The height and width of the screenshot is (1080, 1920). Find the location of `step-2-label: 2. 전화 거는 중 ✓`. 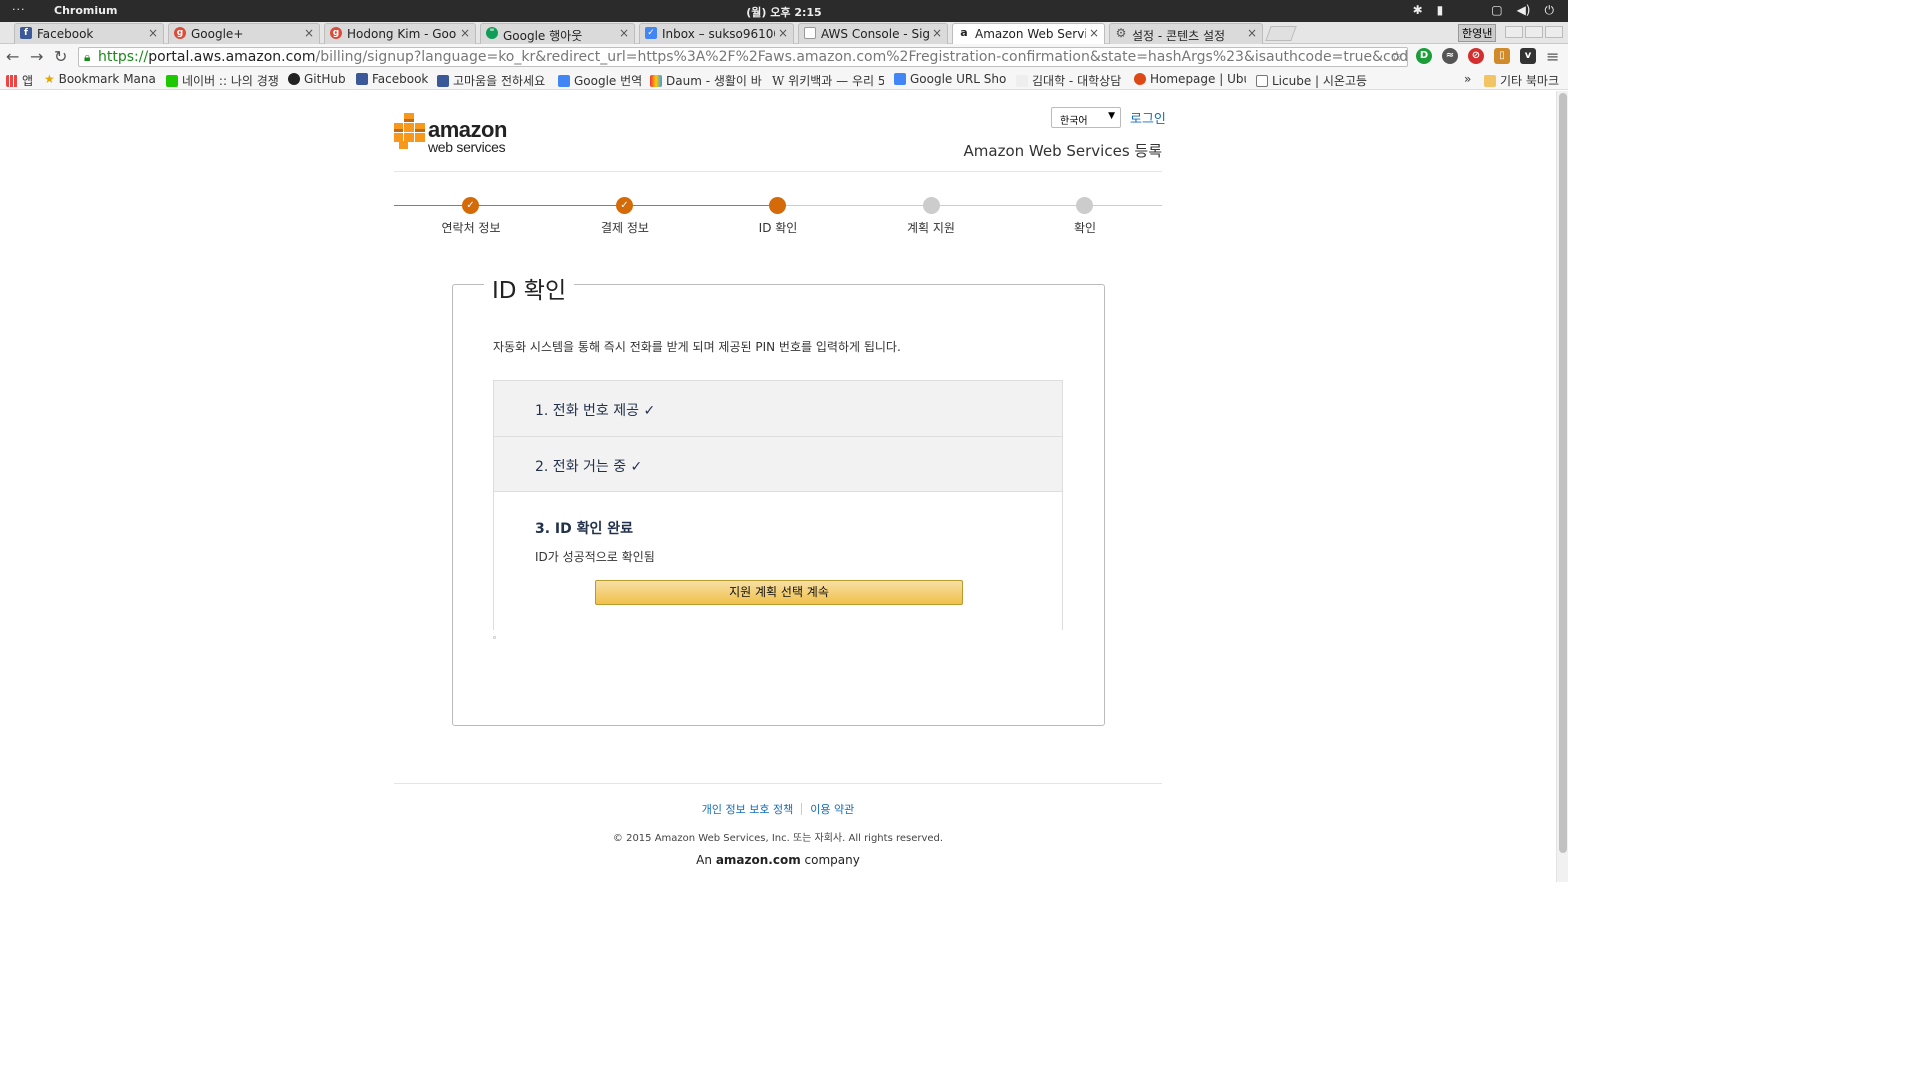

step-2-label: 2. 전화 거는 중 ✓ is located at coordinates (589, 467).